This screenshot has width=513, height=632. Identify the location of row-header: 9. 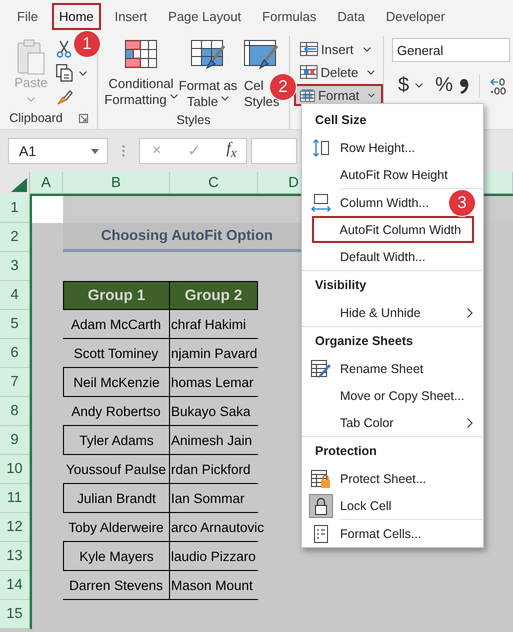
(14, 440).